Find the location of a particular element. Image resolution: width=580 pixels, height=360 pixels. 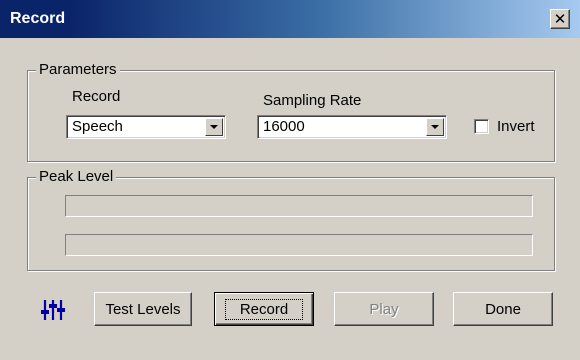

close-button: ✕ is located at coordinates (560, 19).